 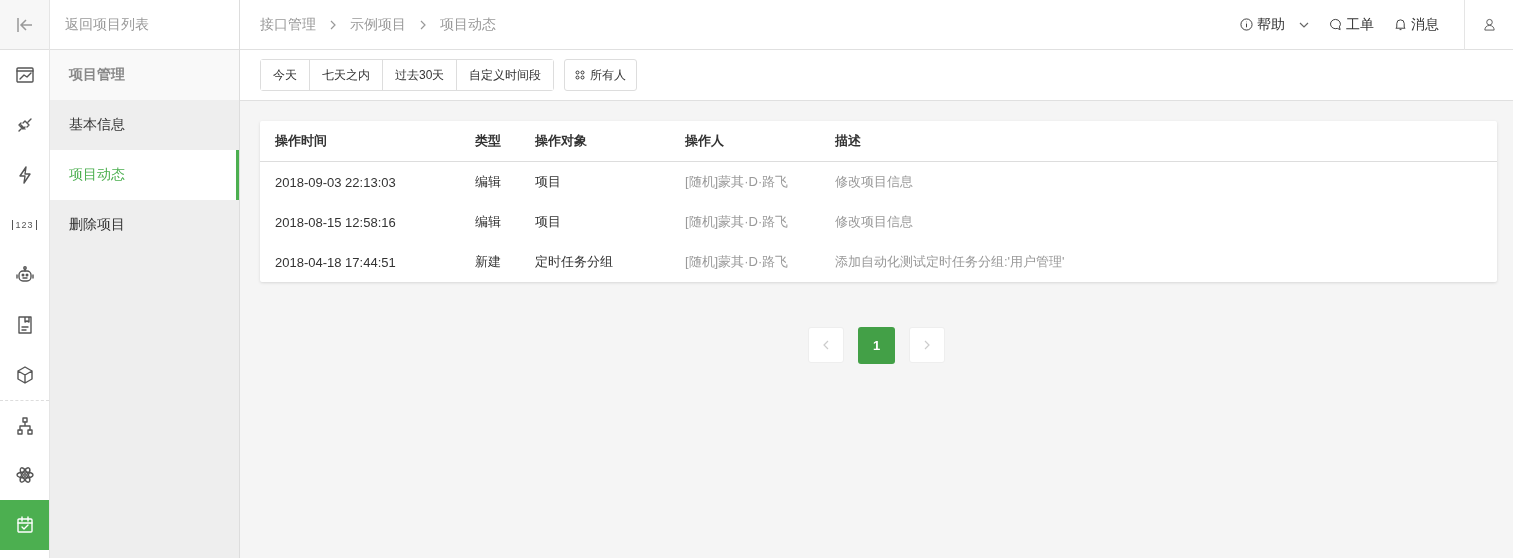 What do you see at coordinates (24, 75) in the screenshot?
I see `chart-icon` at bounding box center [24, 75].